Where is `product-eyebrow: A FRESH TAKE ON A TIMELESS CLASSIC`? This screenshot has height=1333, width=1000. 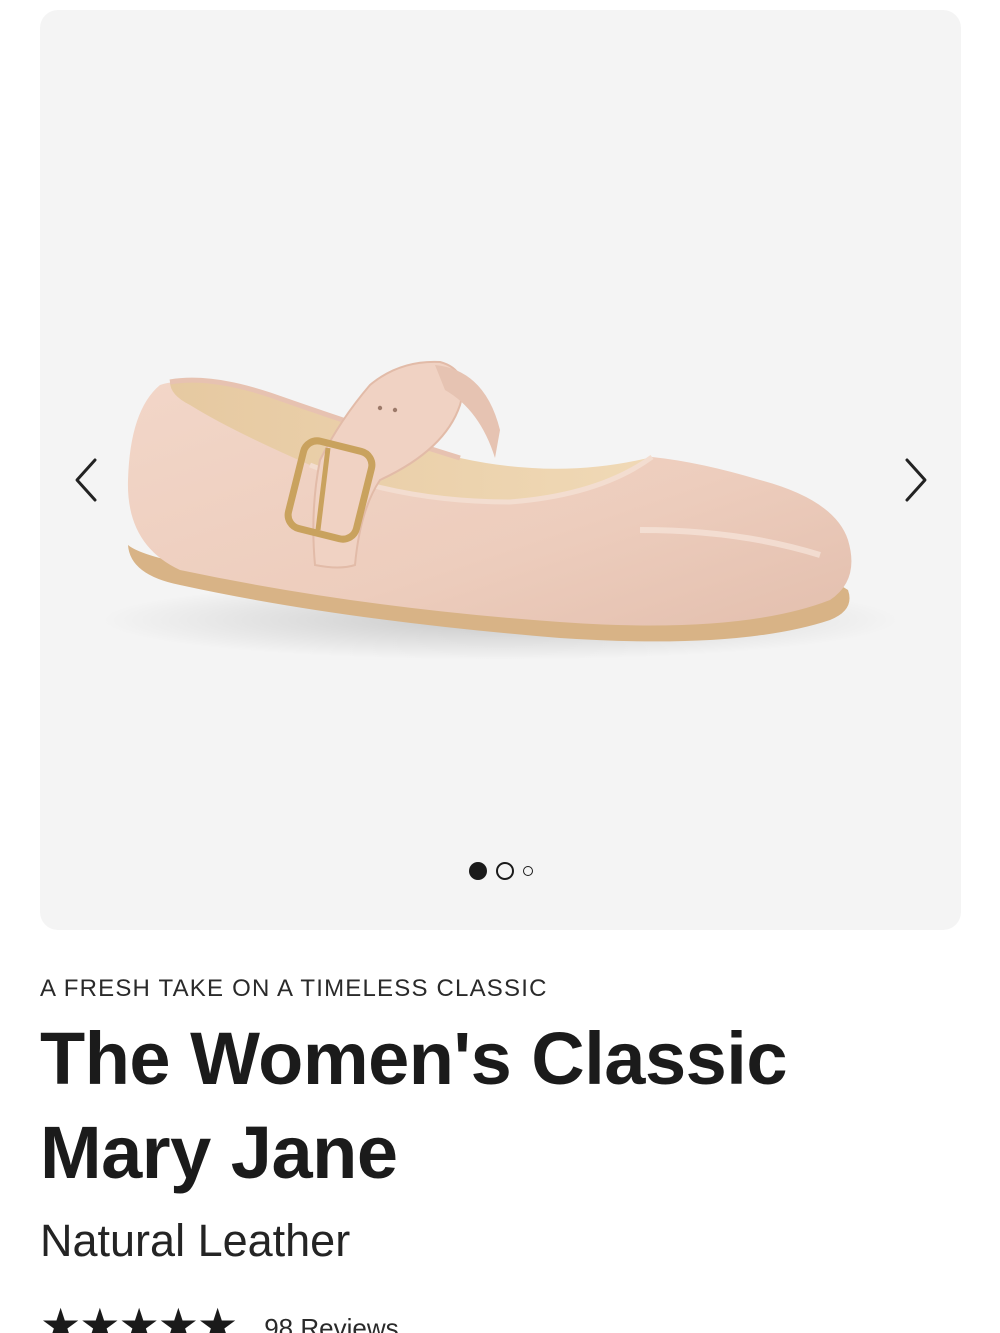 product-eyebrow: A FRESH TAKE ON A TIMELESS CLASSIC is located at coordinates (294, 988).